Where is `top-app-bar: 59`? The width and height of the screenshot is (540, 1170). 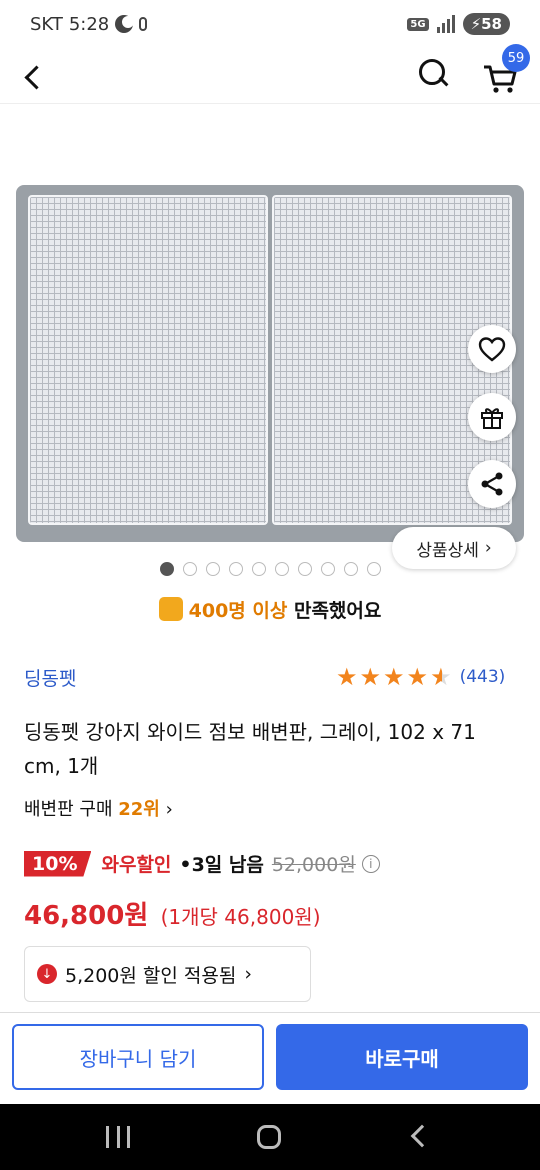 top-app-bar: 59 is located at coordinates (270, 74).